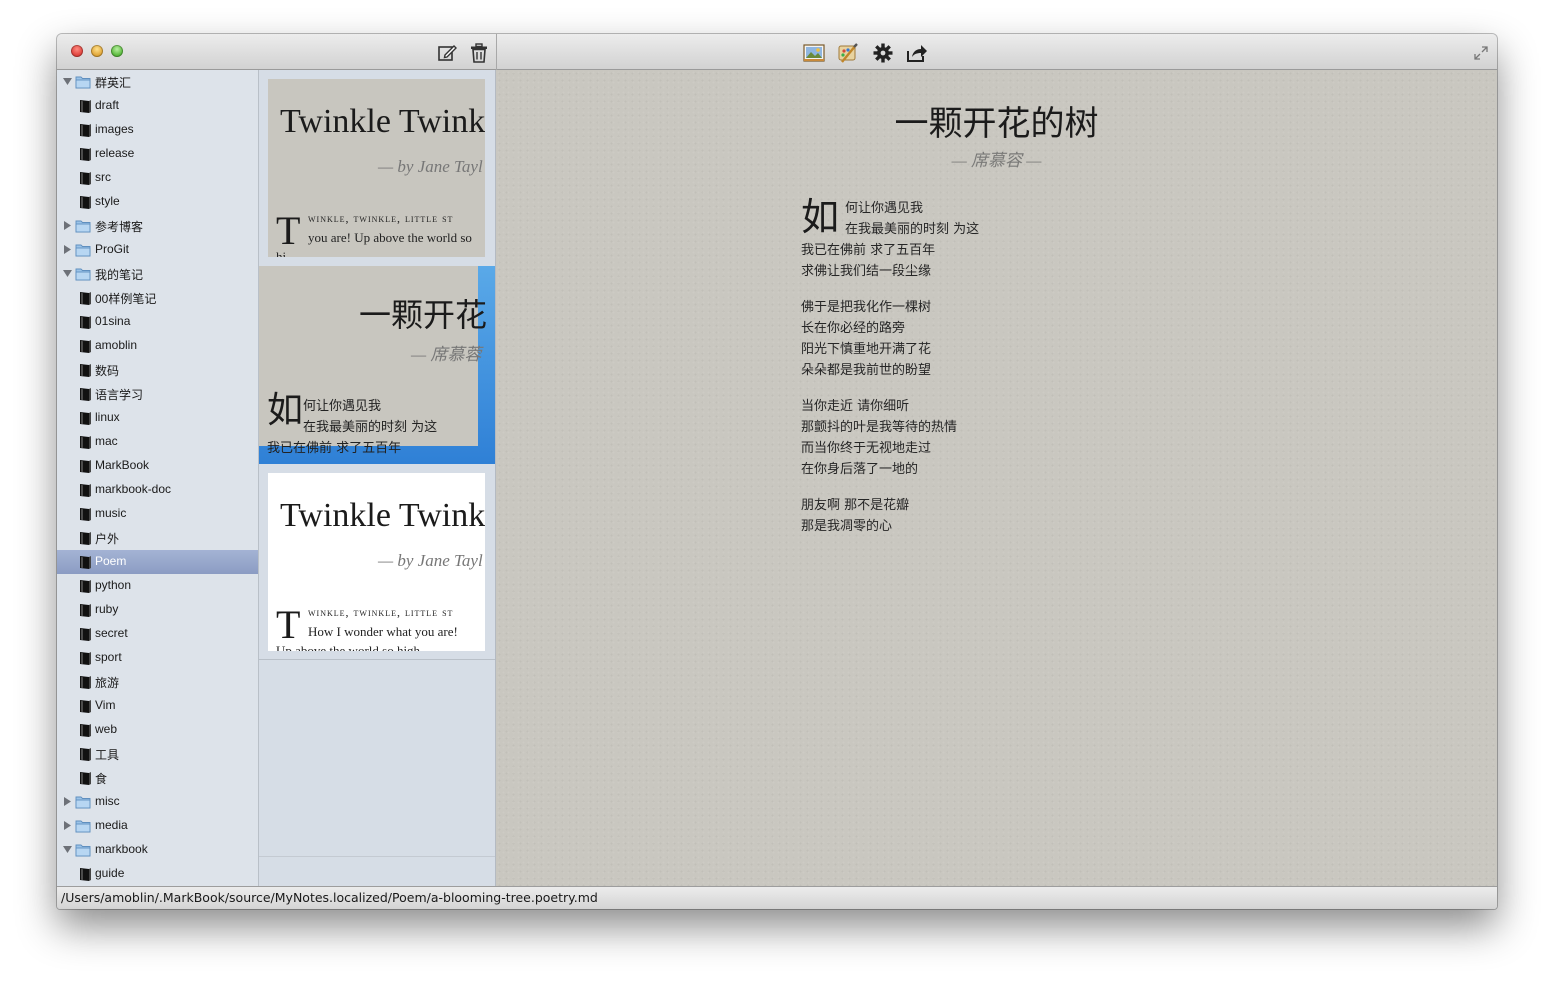  I want to click on poem-line: 何让你遇见我, so click(884, 208).